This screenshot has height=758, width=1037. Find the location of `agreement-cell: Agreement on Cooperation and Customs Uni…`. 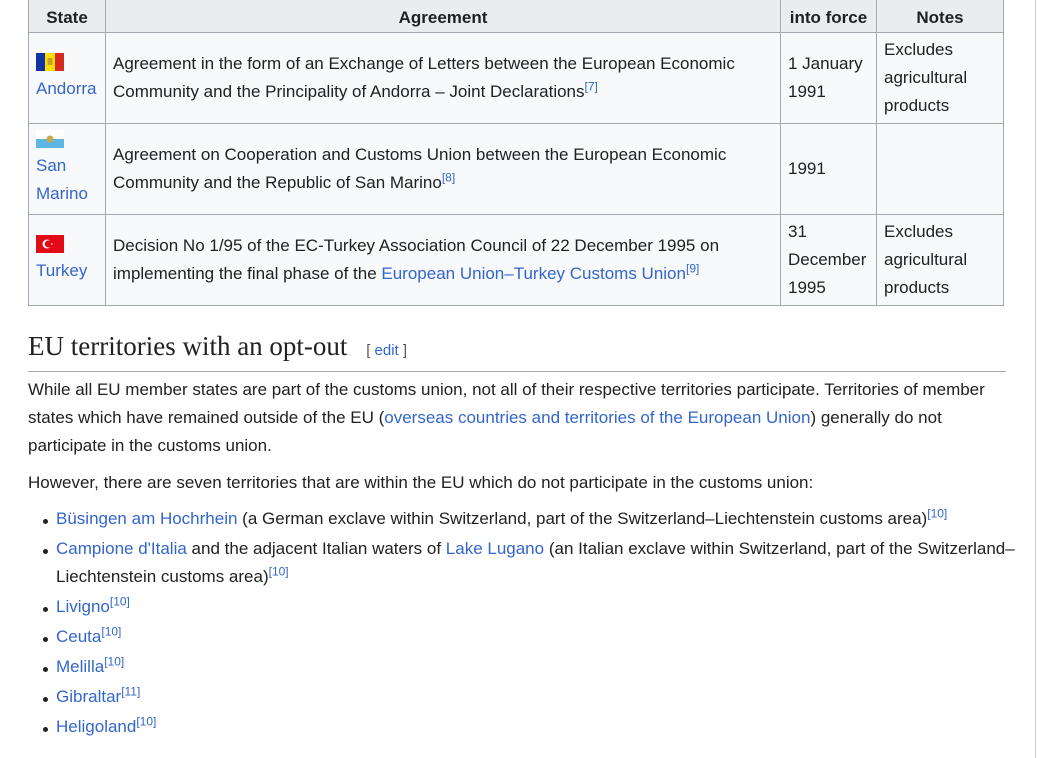

agreement-cell: Agreement on Cooperation and Customs Uni… is located at coordinates (443, 169).